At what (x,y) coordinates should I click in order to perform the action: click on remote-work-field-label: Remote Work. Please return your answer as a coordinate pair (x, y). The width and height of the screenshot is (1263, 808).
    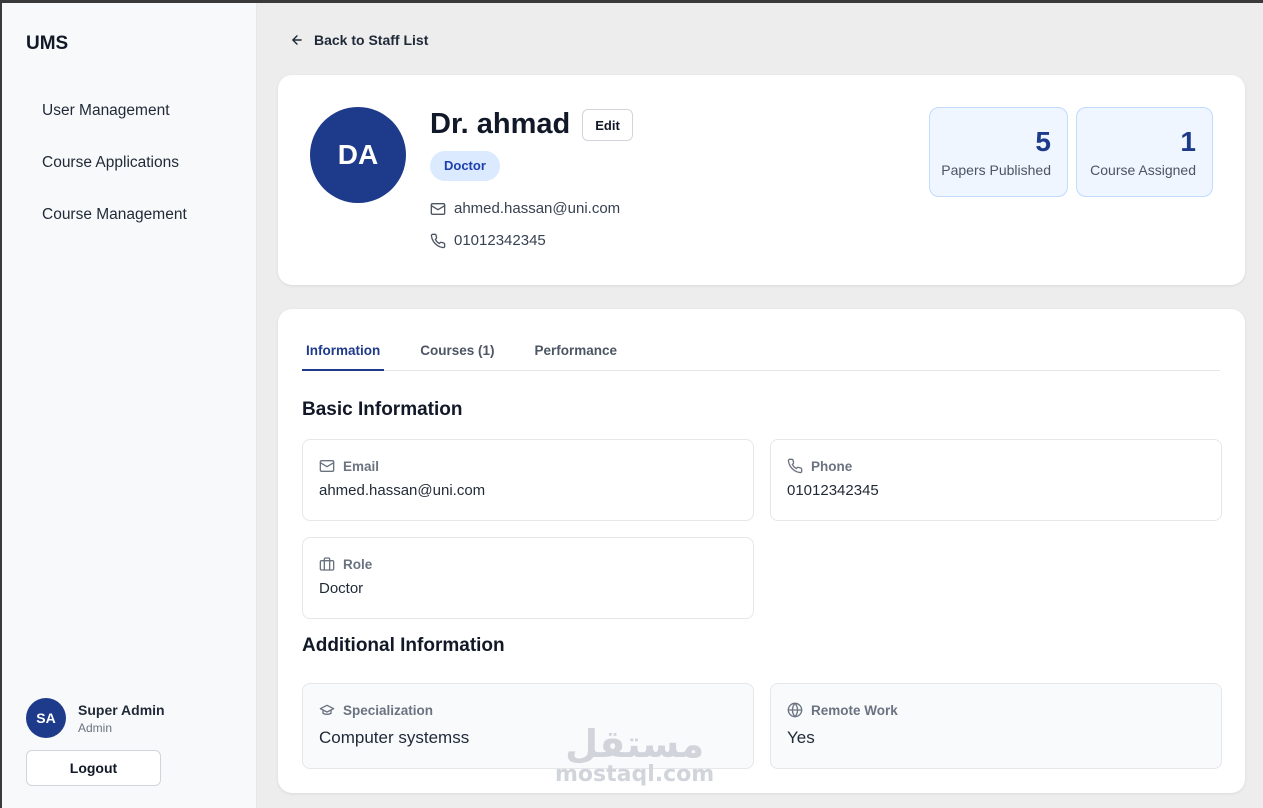
    Looking at the image, I should click on (996, 710).